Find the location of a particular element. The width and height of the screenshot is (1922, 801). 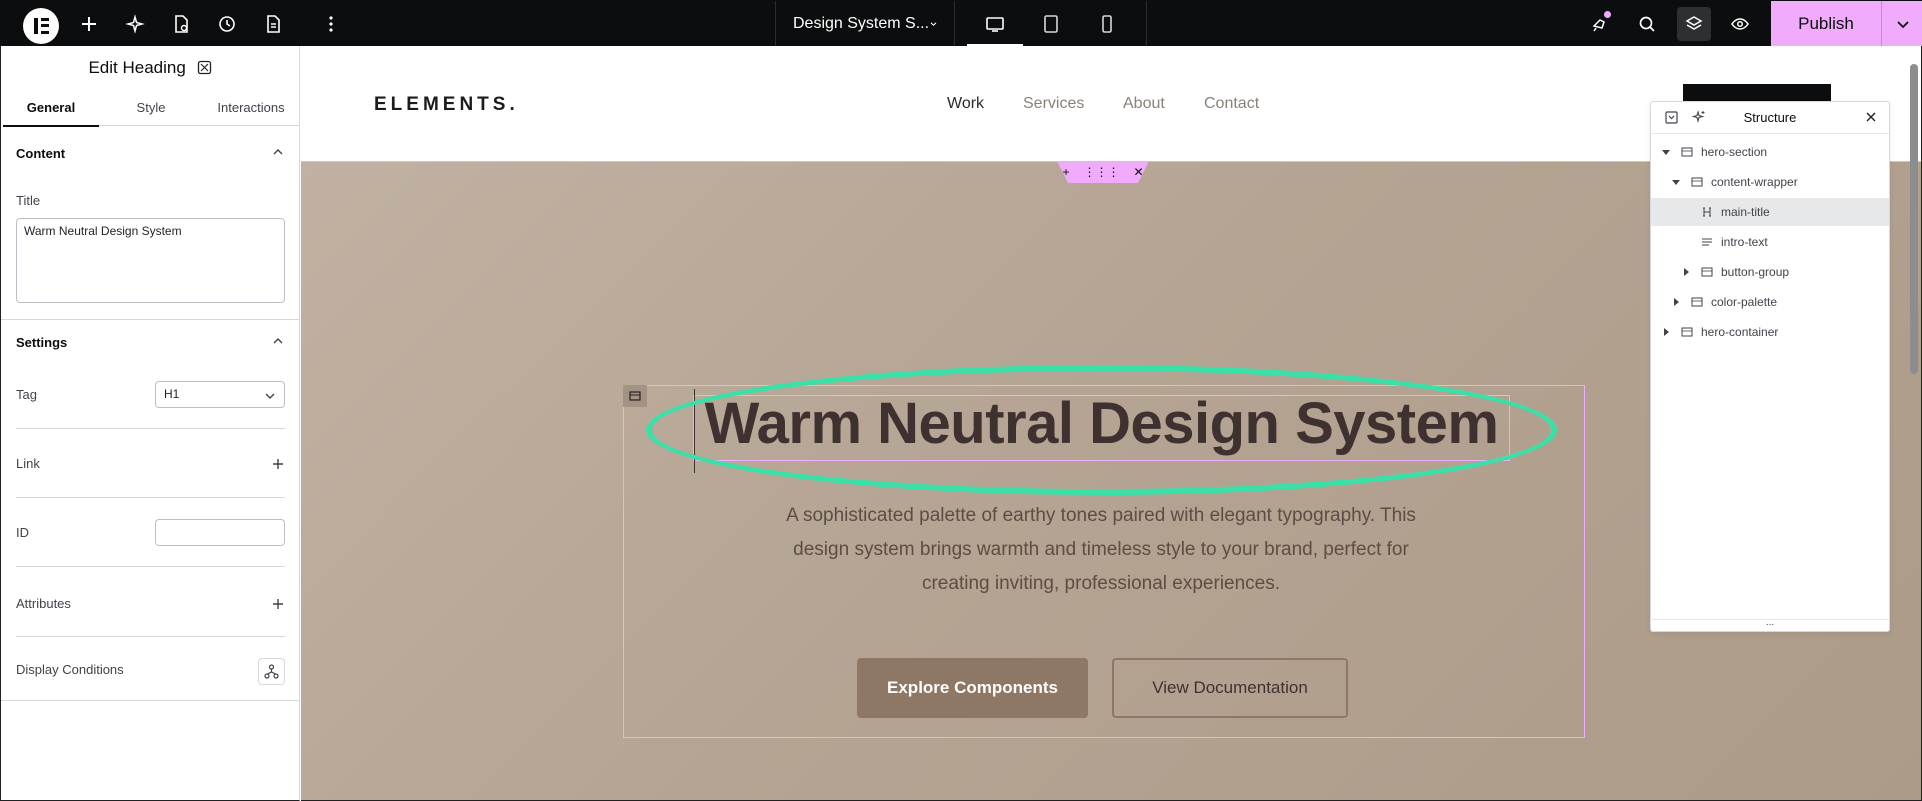

conditions-network-icon is located at coordinates (271, 671).